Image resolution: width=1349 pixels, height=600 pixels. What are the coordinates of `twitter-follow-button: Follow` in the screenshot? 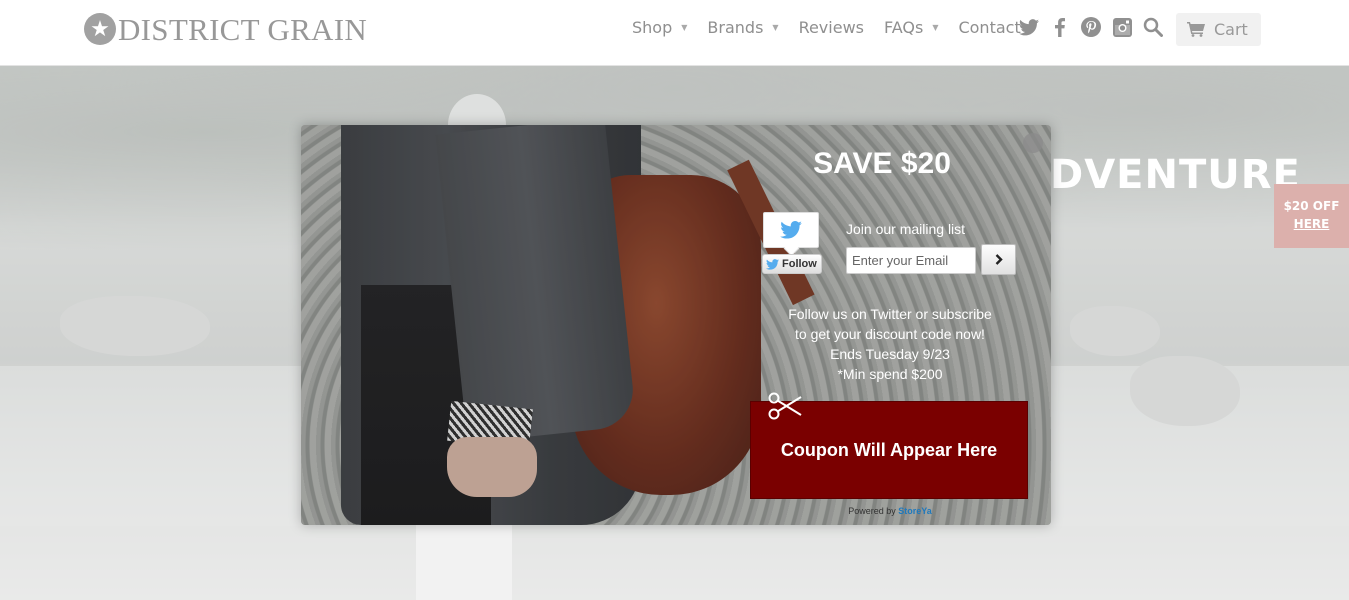 It's located at (792, 264).